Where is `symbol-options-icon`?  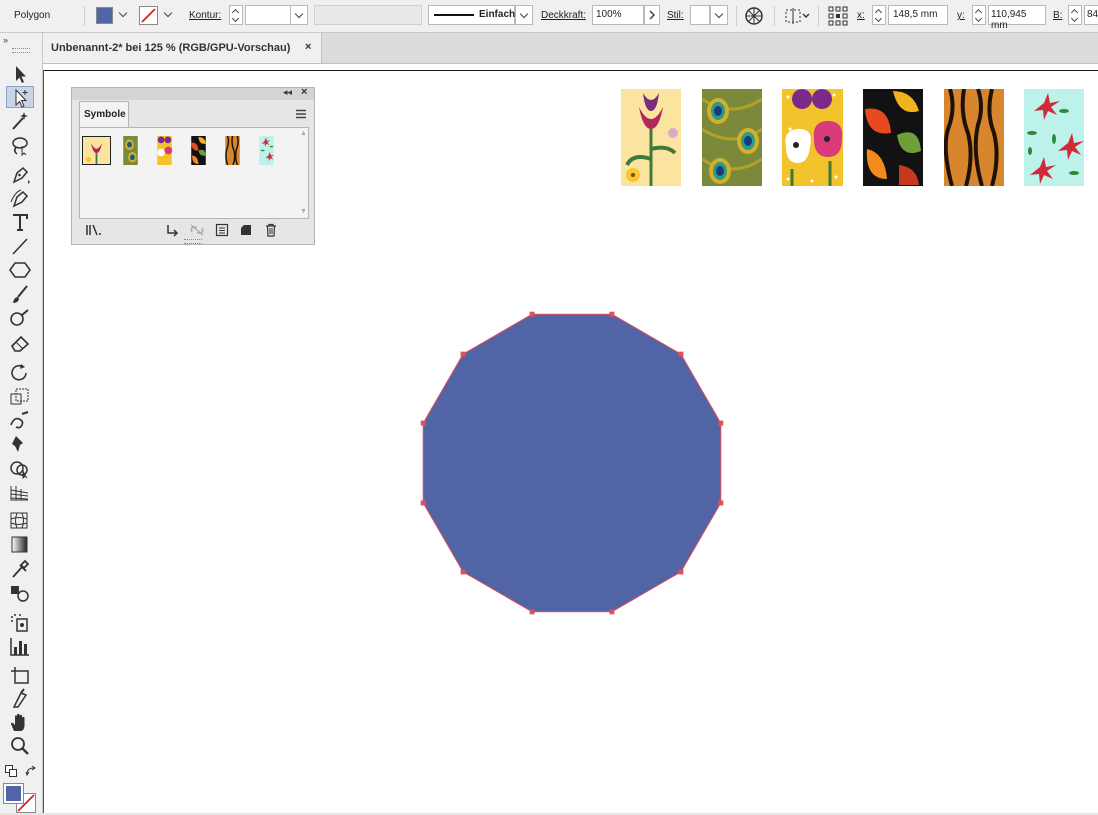
symbol-options-icon is located at coordinates (222, 230).